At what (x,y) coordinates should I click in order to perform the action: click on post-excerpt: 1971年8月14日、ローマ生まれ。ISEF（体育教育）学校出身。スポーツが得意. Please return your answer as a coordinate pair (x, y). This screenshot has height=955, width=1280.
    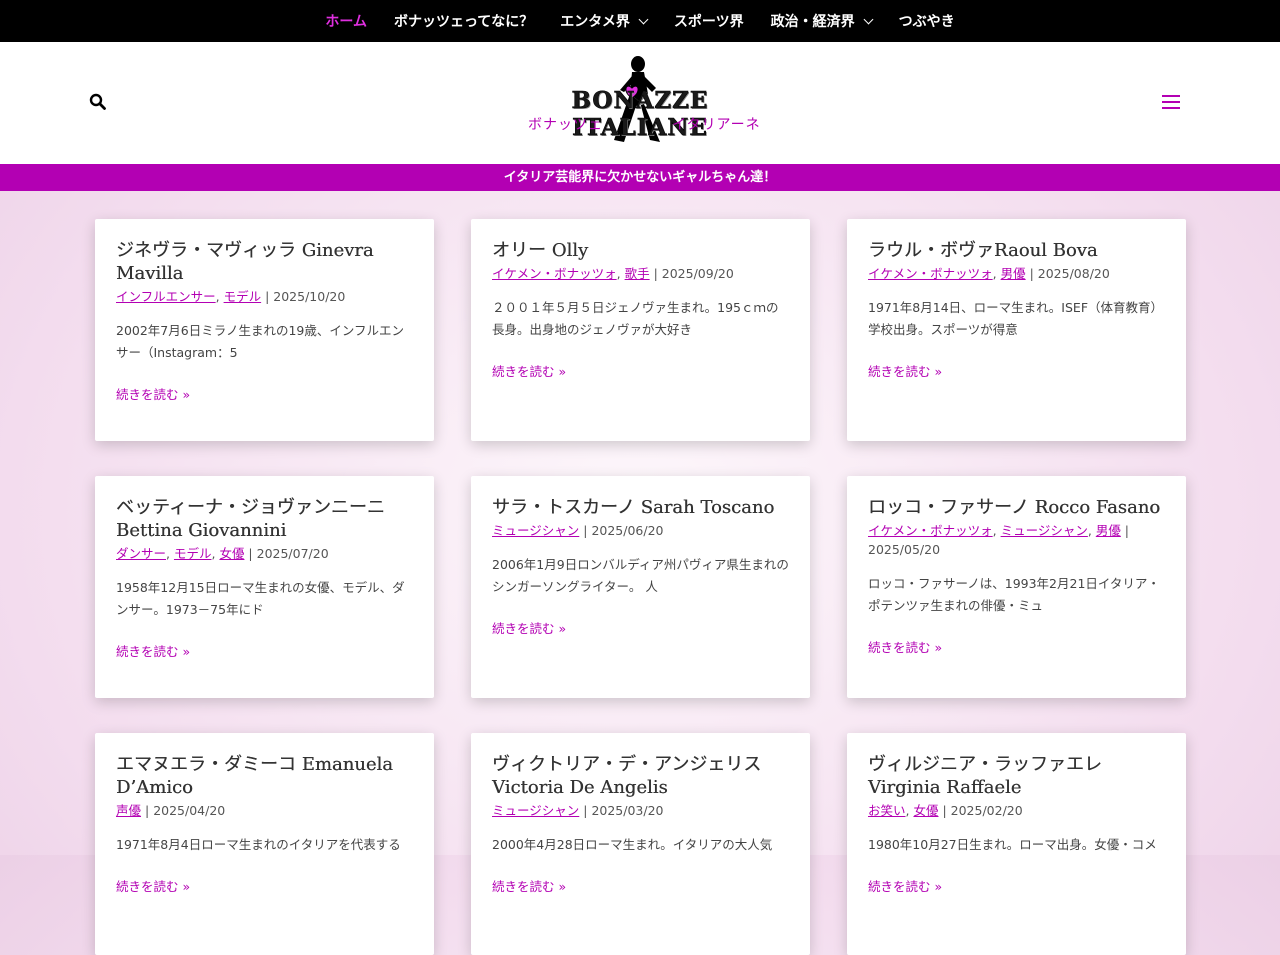
    Looking at the image, I should click on (1016, 318).